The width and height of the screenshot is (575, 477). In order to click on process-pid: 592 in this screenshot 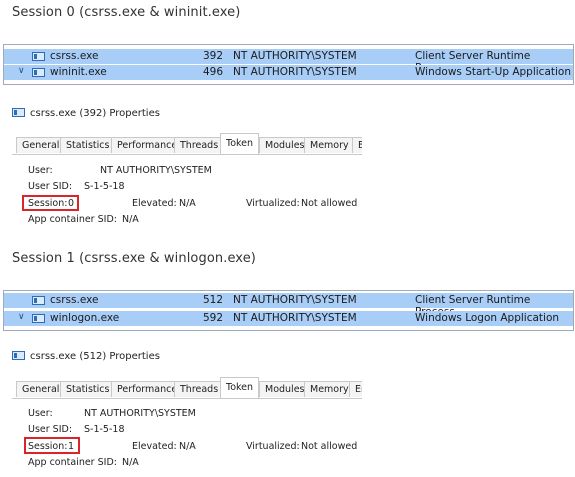, I will do `click(212, 318)`.